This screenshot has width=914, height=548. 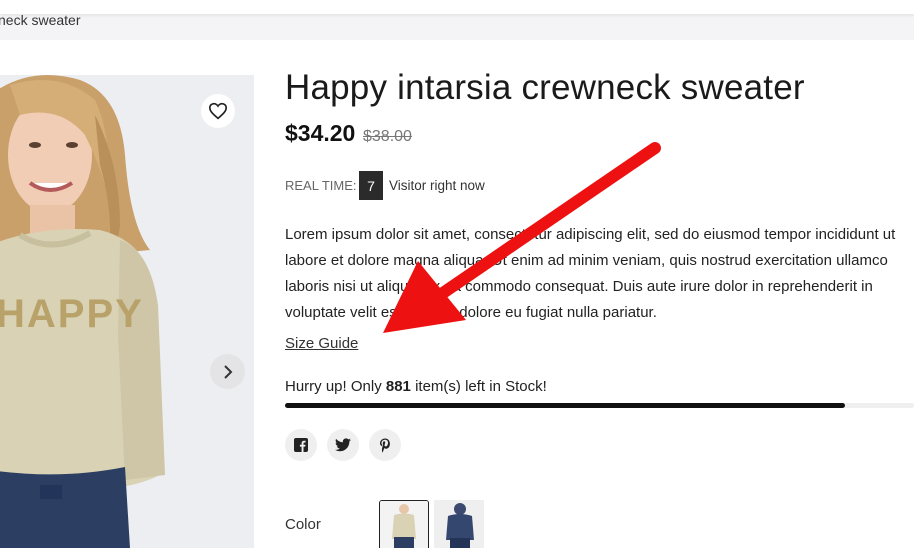 I want to click on twitter-icon, so click(x=343, y=445).